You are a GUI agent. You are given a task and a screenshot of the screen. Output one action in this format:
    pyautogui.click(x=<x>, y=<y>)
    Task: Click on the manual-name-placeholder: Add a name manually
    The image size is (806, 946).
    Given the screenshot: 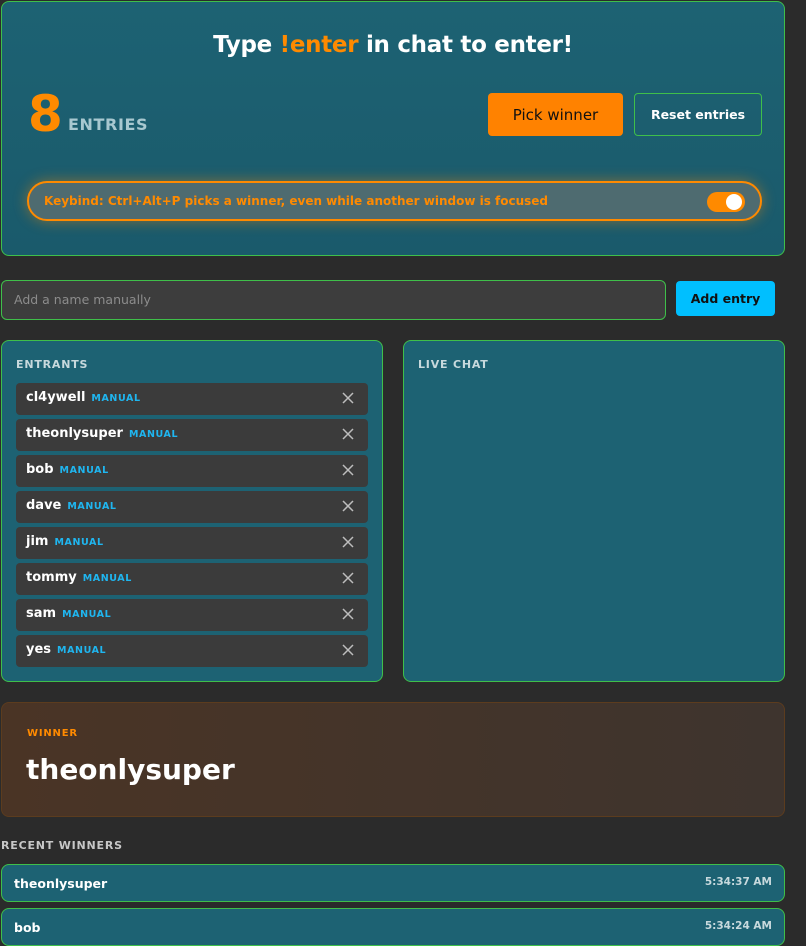 What is the action you would take?
    pyautogui.click(x=82, y=299)
    